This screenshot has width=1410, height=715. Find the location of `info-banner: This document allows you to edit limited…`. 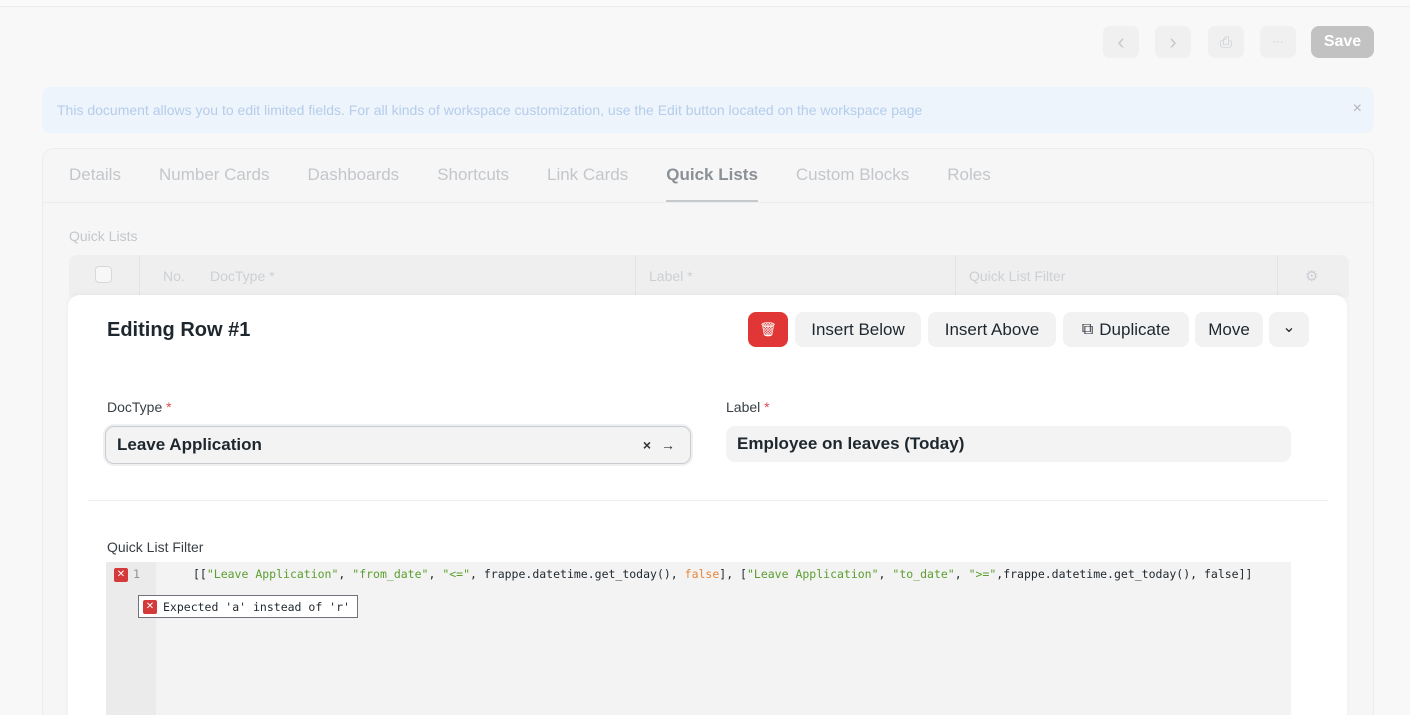

info-banner: This document allows you to edit limited… is located at coordinates (708, 110).